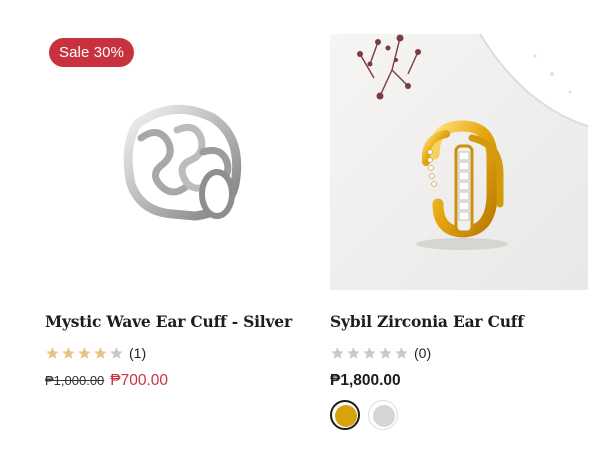 The image size is (602, 450). What do you see at coordinates (182, 162) in the screenshot?
I see `silver-ring-image` at bounding box center [182, 162].